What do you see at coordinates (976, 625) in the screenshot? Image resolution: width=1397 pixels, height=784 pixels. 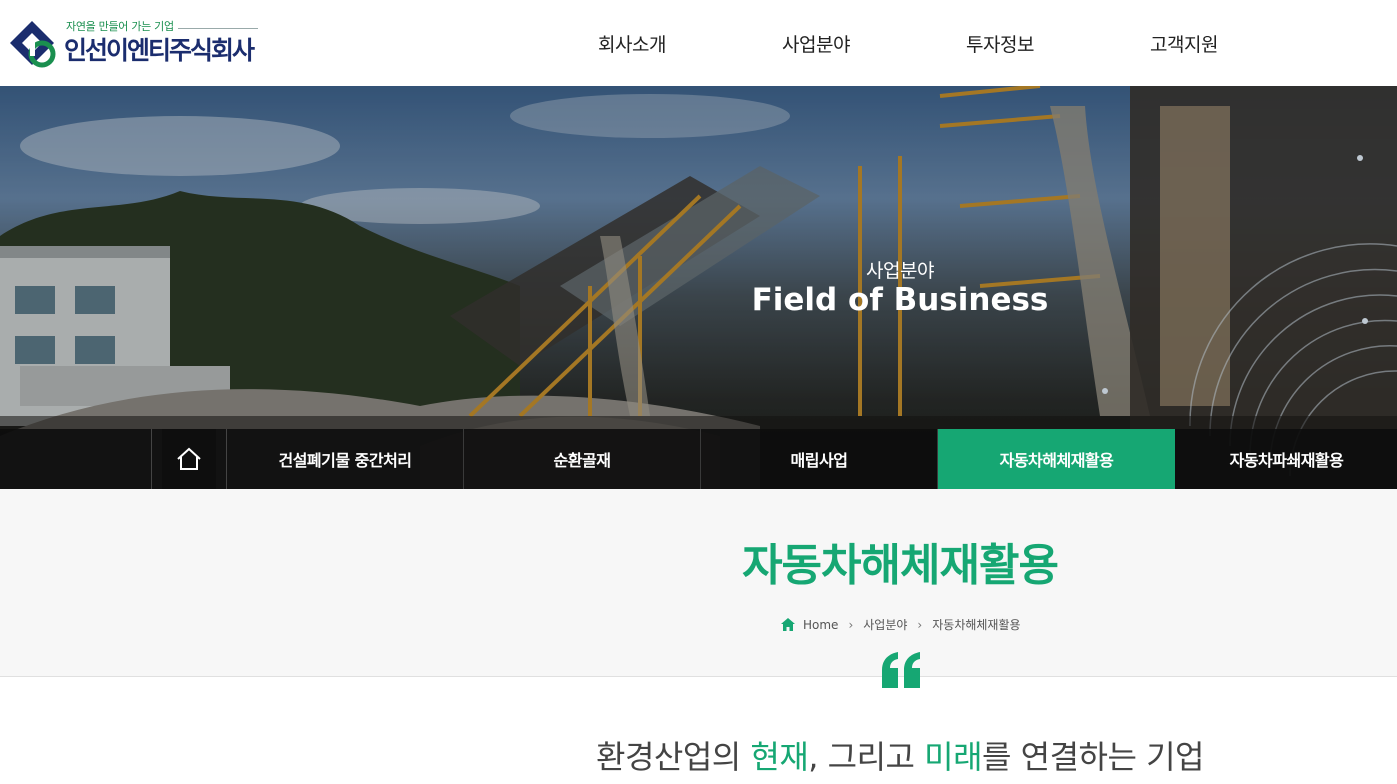 I see `breadcrumb-current: 자동차해체재활용` at bounding box center [976, 625].